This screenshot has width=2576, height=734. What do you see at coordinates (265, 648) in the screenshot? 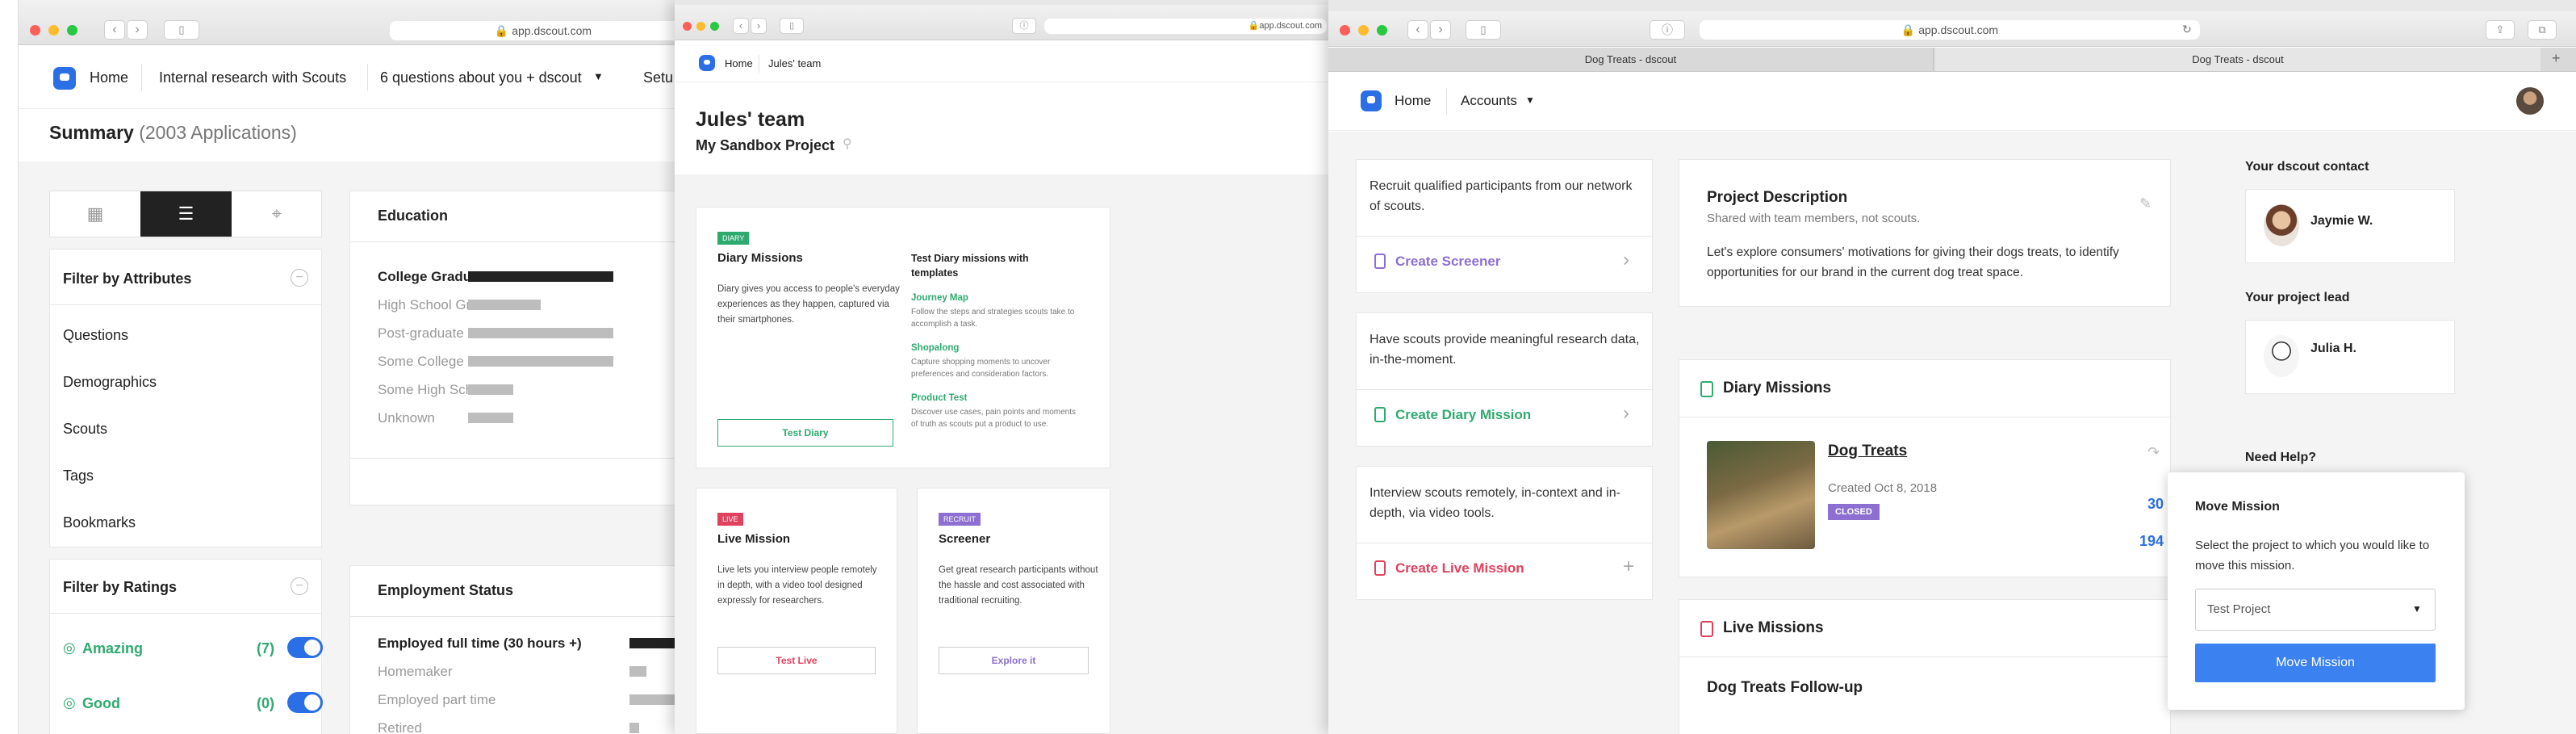
I see `rating-amazing-count: (7)` at bounding box center [265, 648].